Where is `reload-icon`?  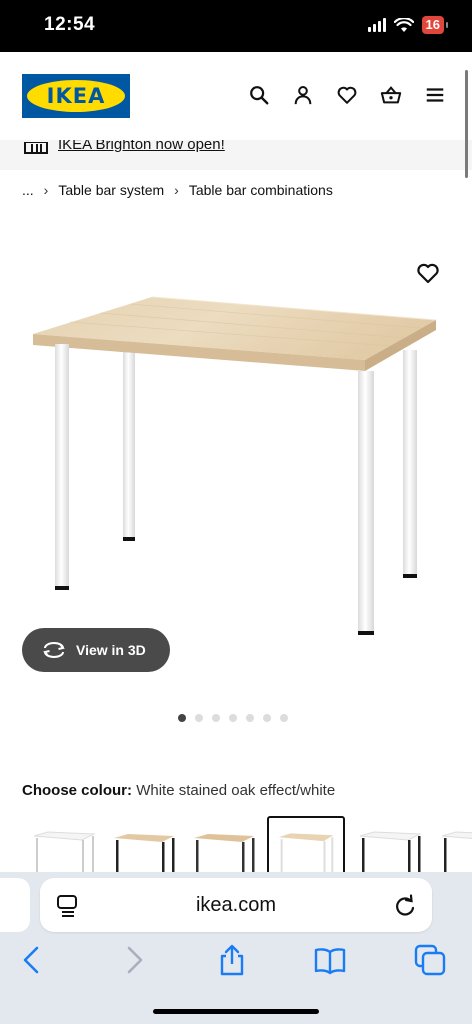
reload-icon is located at coordinates (405, 906).